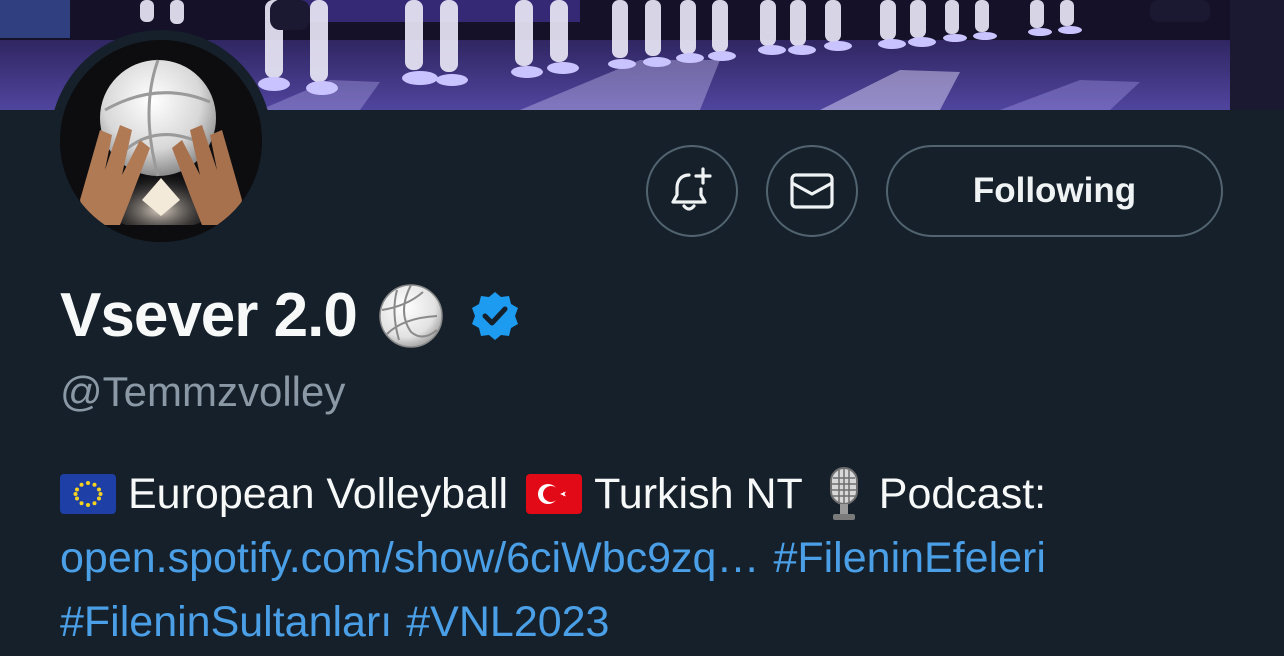 The height and width of the screenshot is (656, 1284). What do you see at coordinates (698, 494) in the screenshot?
I see `bio-text-turkish-nt: Turkish NT` at bounding box center [698, 494].